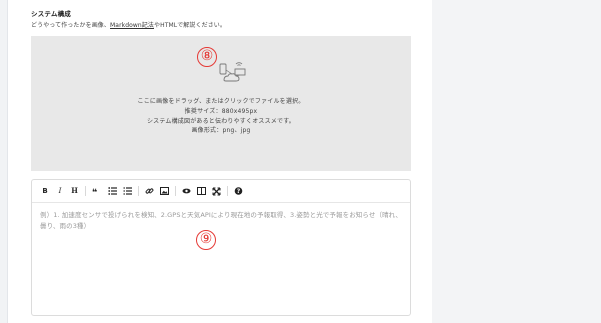 The width and height of the screenshot is (601, 323). I want to click on annotation-badge-9: ⑨, so click(206, 240).